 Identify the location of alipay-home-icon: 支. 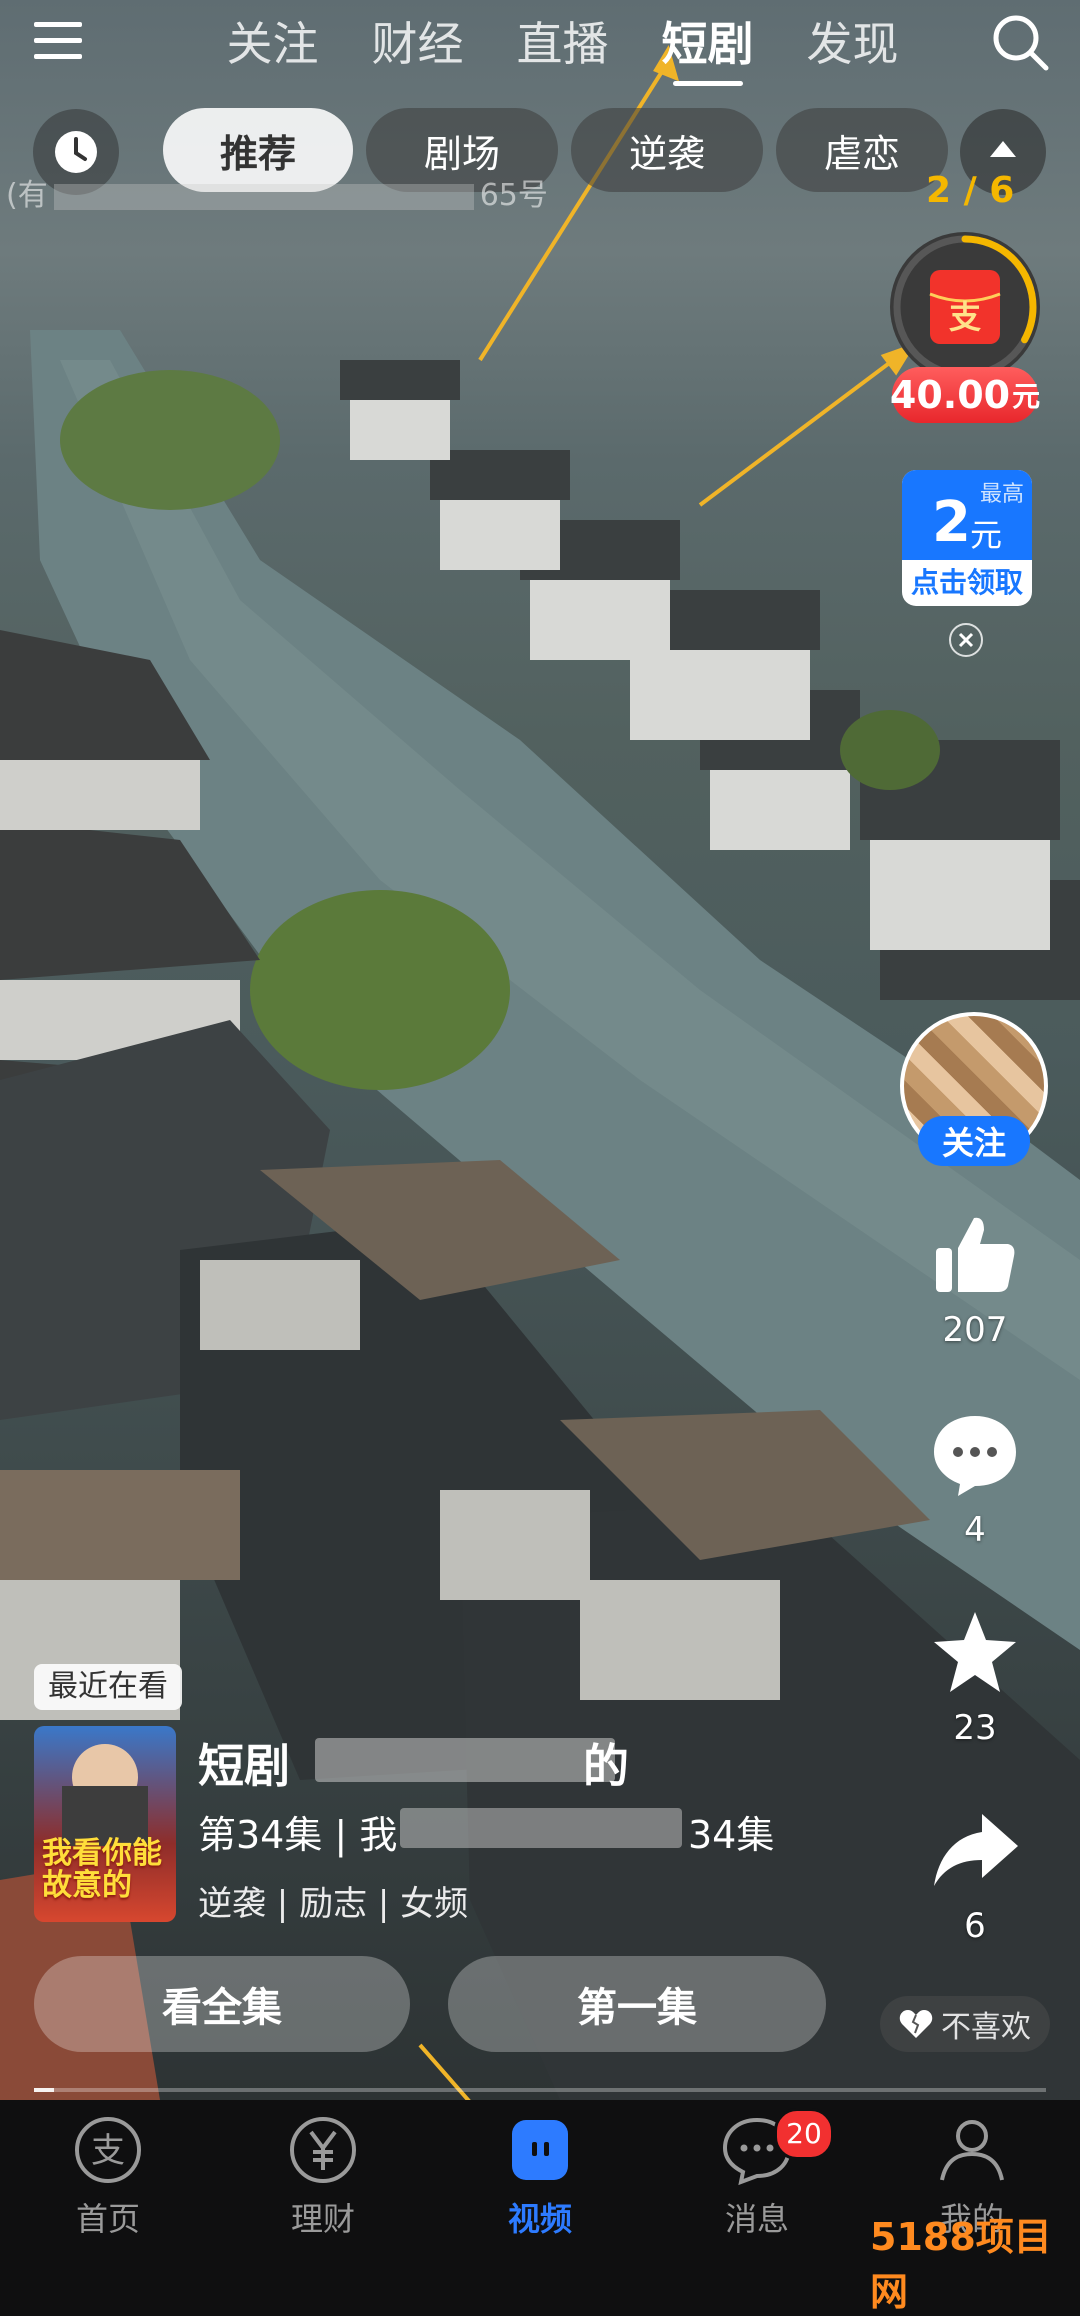
(108, 2150).